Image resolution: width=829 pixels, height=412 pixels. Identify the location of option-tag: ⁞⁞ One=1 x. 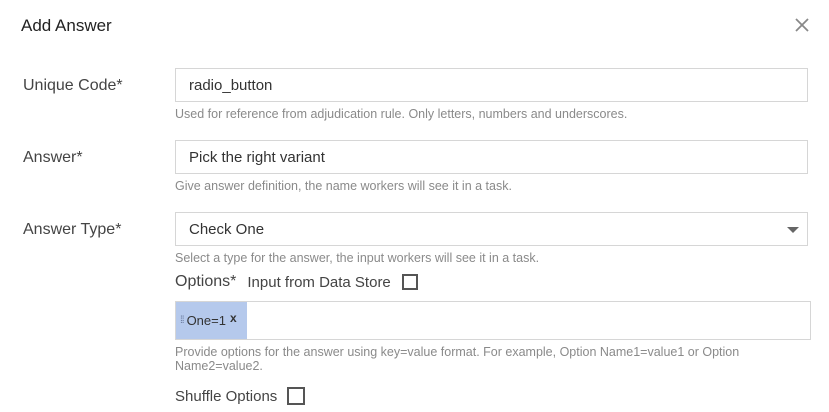
(211, 320).